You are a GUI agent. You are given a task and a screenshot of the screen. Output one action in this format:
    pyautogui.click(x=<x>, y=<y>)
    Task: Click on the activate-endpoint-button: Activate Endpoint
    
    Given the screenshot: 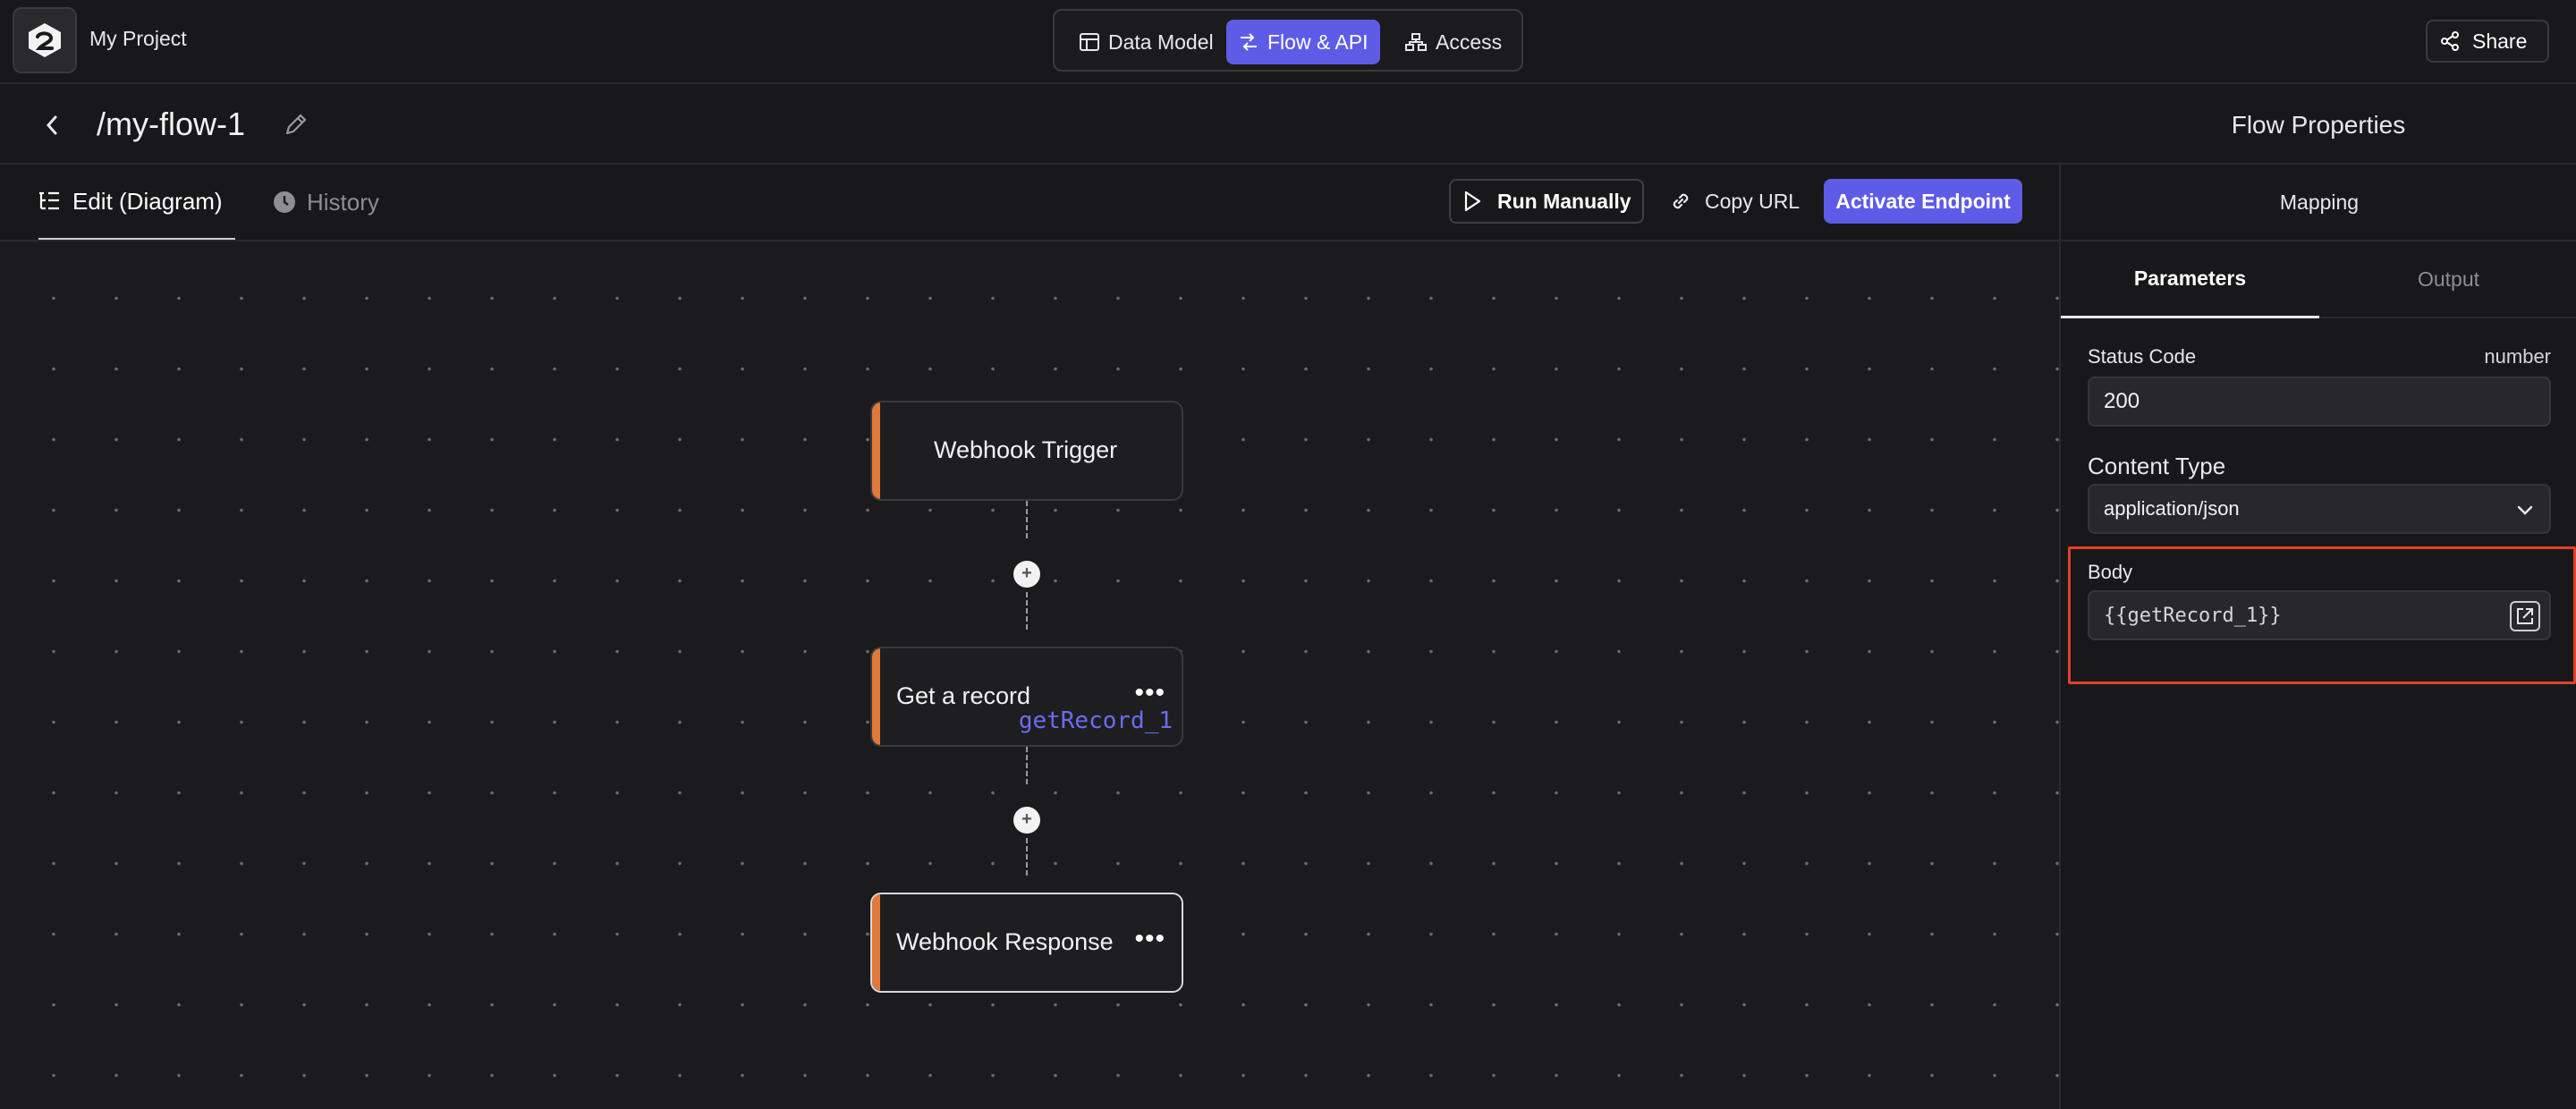 What is the action you would take?
    pyautogui.click(x=1923, y=202)
    